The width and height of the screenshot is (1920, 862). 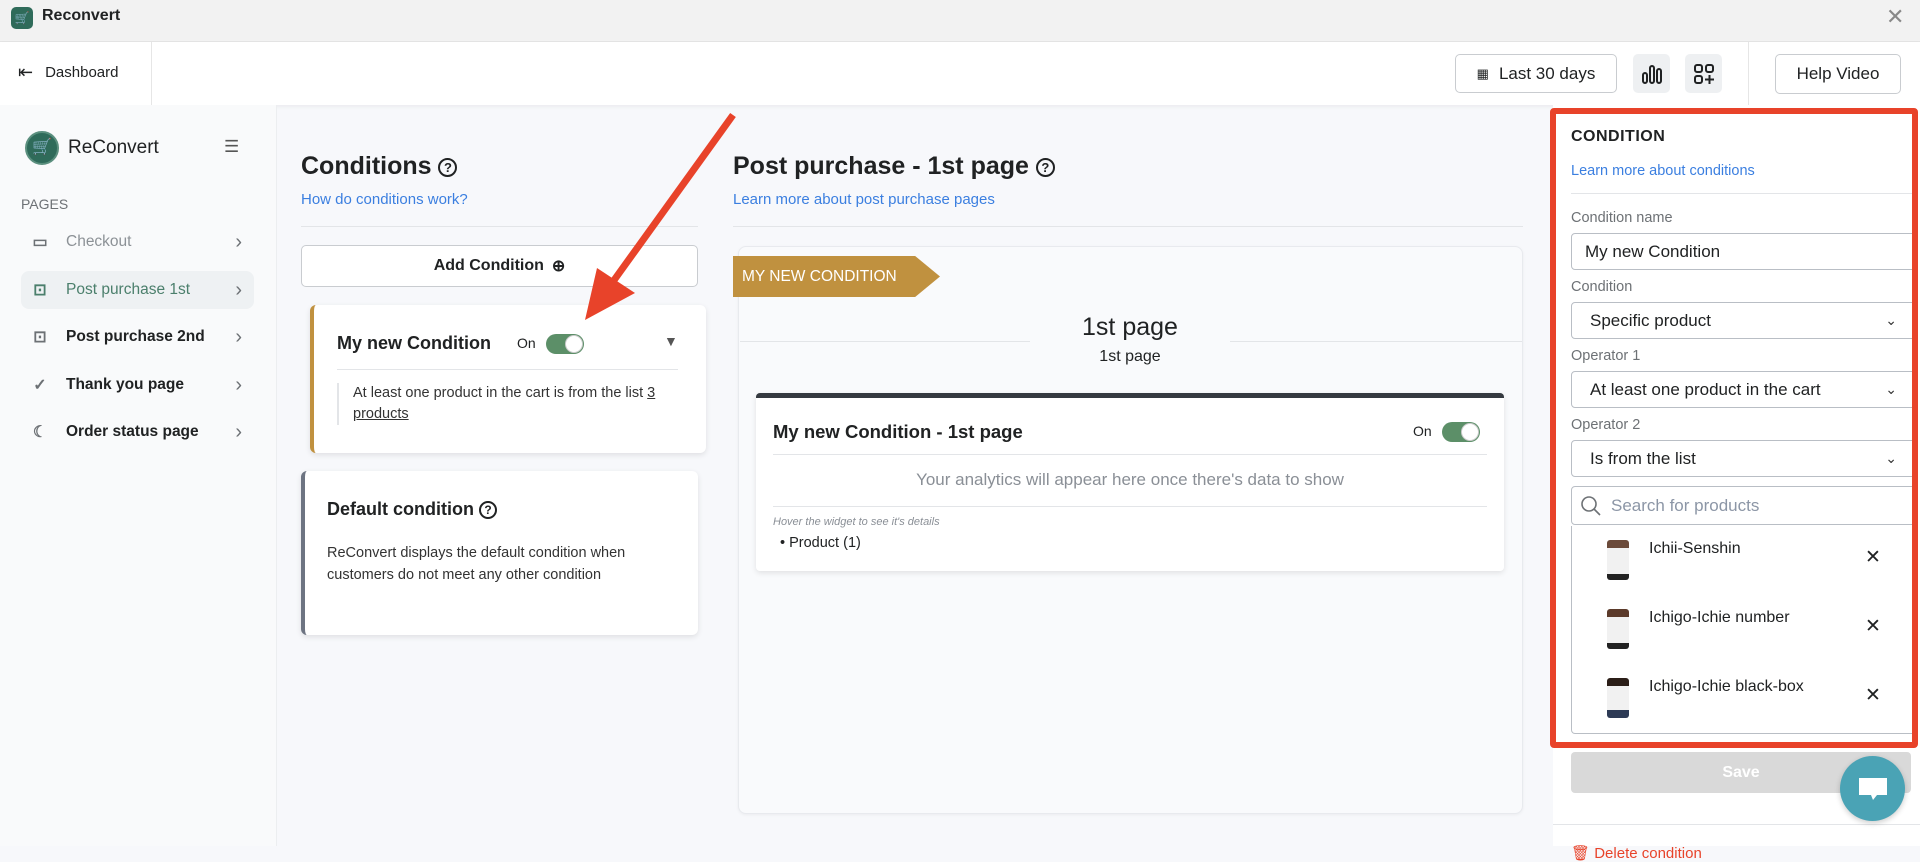 I want to click on annotation-arrow, so click(x=660, y=216).